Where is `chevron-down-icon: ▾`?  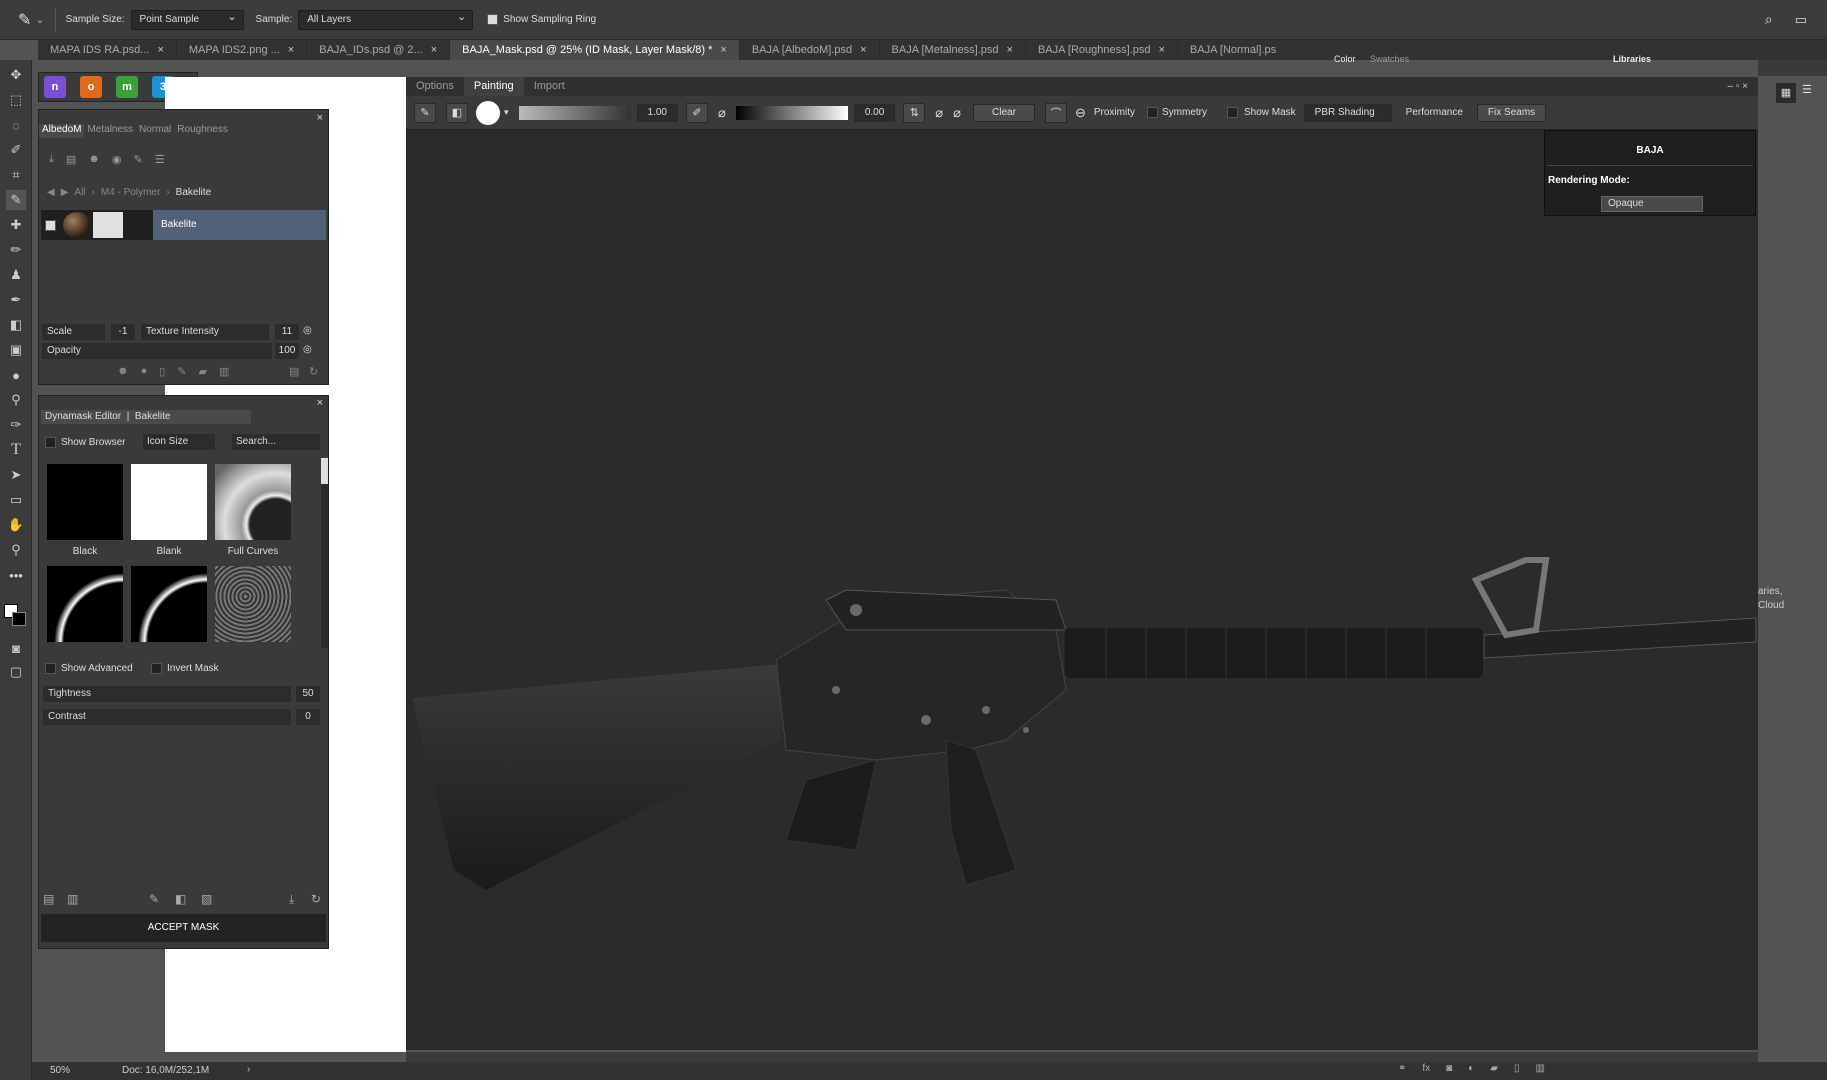
chevron-down-icon: ▾ is located at coordinates (506, 112).